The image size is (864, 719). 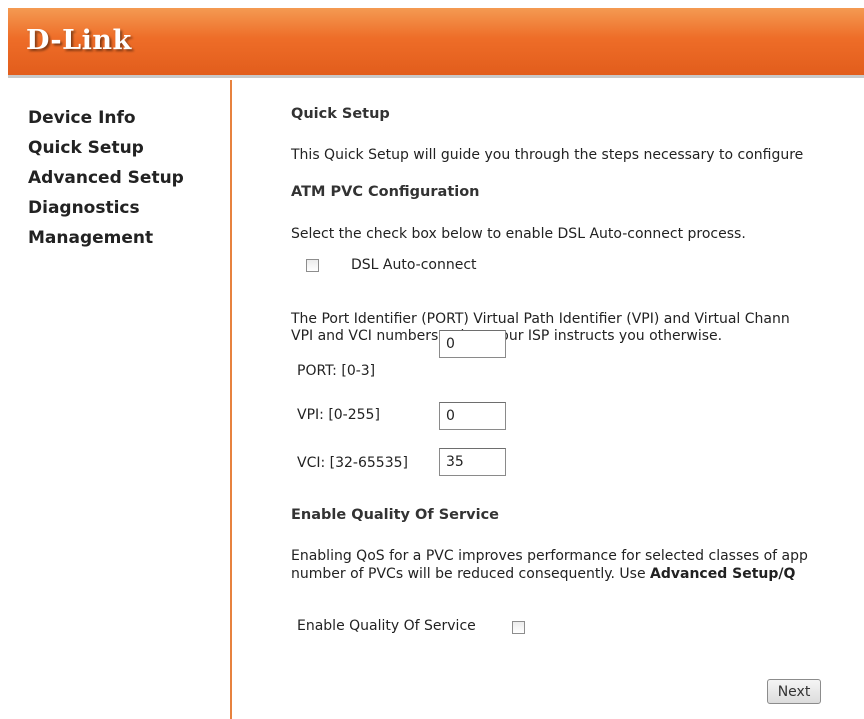 I want to click on port-input, so click(x=472, y=344).